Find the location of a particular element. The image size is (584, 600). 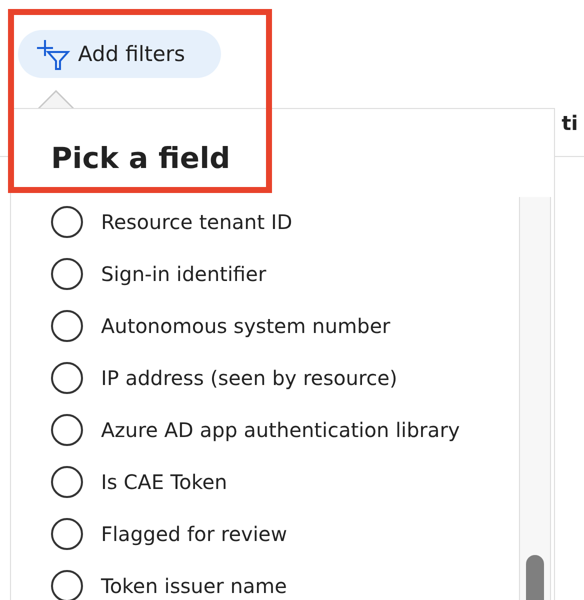

option-label: Token issuer name is located at coordinates (194, 586).